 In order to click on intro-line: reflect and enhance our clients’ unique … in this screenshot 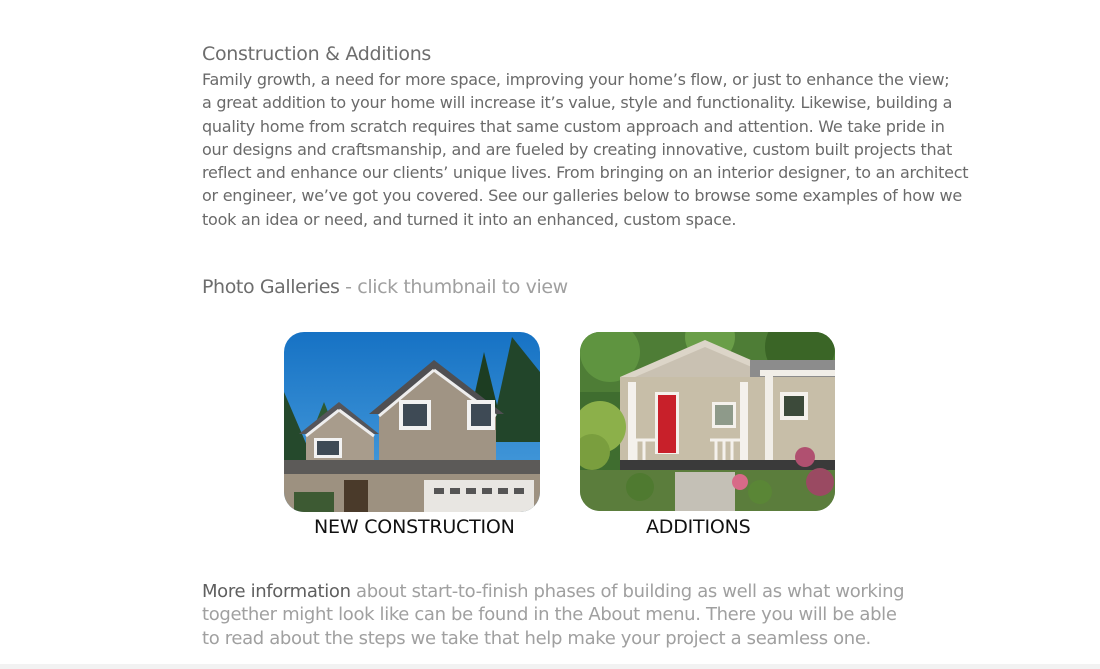, I will do `click(585, 173)`.